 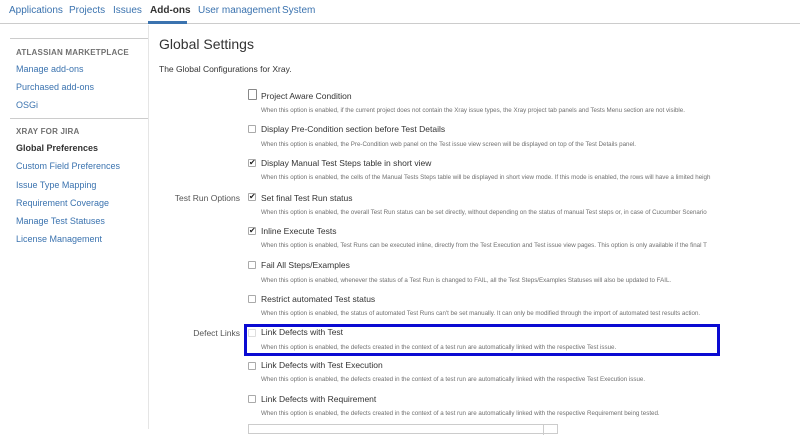 I want to click on group-label-test-run-options: Test Run Options, so click(x=207, y=198).